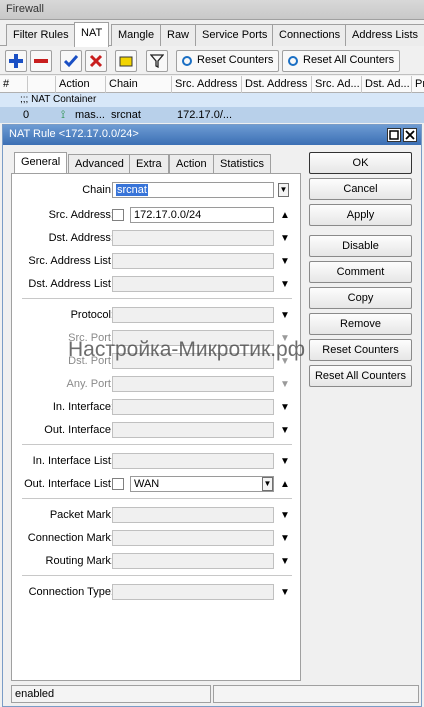 This screenshot has width=424, height=707. I want to click on src-port-input, so click(193, 338).